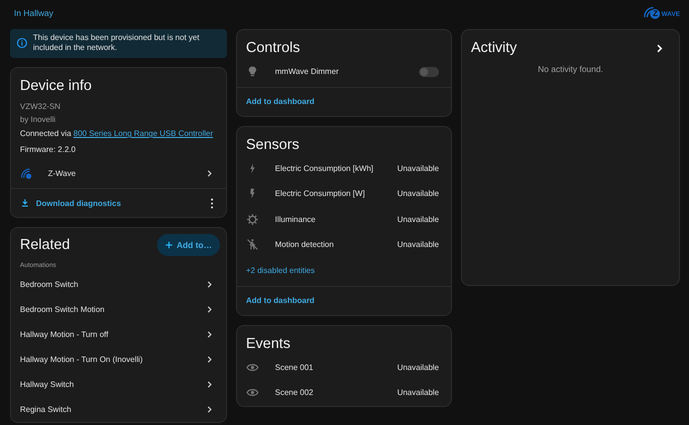 This screenshot has height=425, width=689. What do you see at coordinates (46, 133) in the screenshot?
I see `connected-label: Connected via` at bounding box center [46, 133].